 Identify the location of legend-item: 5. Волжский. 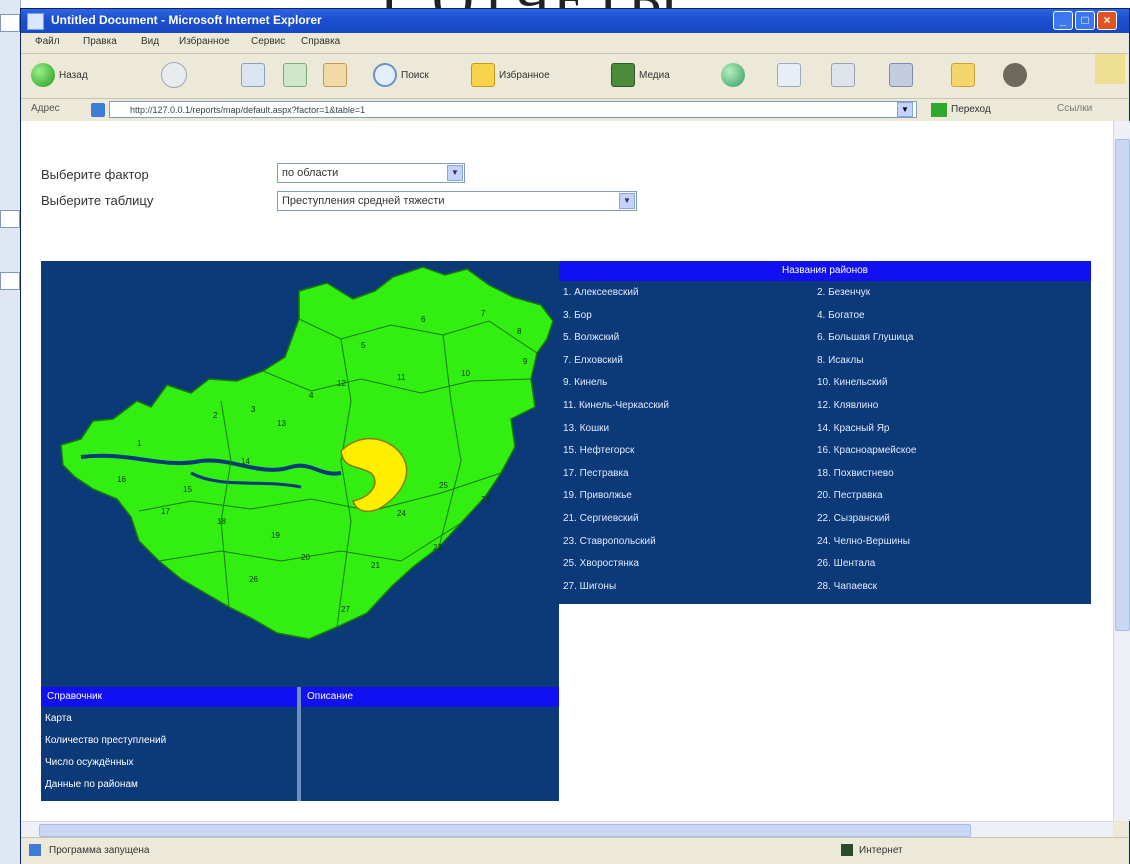
(591, 338).